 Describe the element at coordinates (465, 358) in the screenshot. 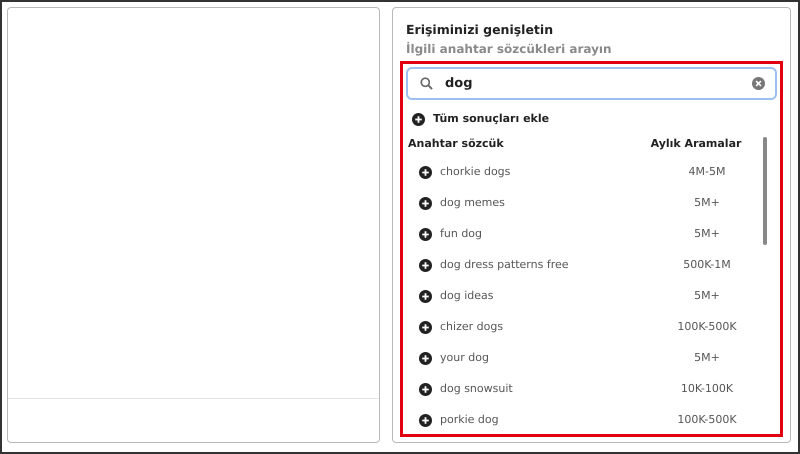

I see `keyword-text: your dog` at that location.